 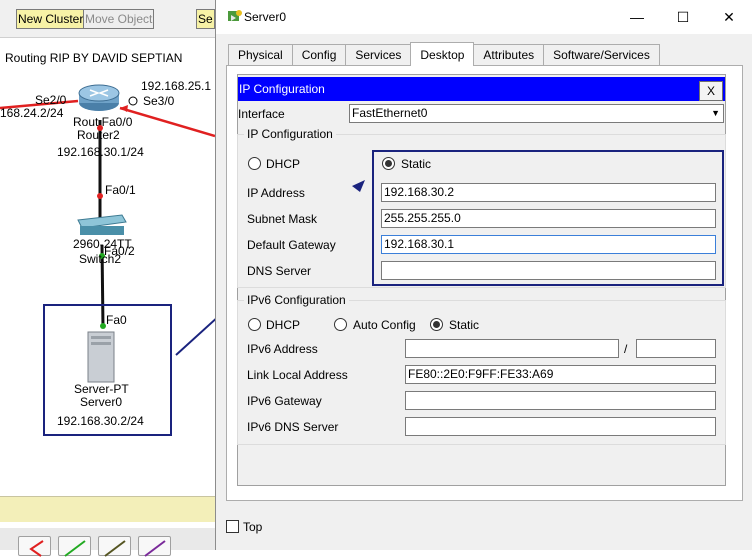 I want to click on top-checkbox, so click(x=232, y=526).